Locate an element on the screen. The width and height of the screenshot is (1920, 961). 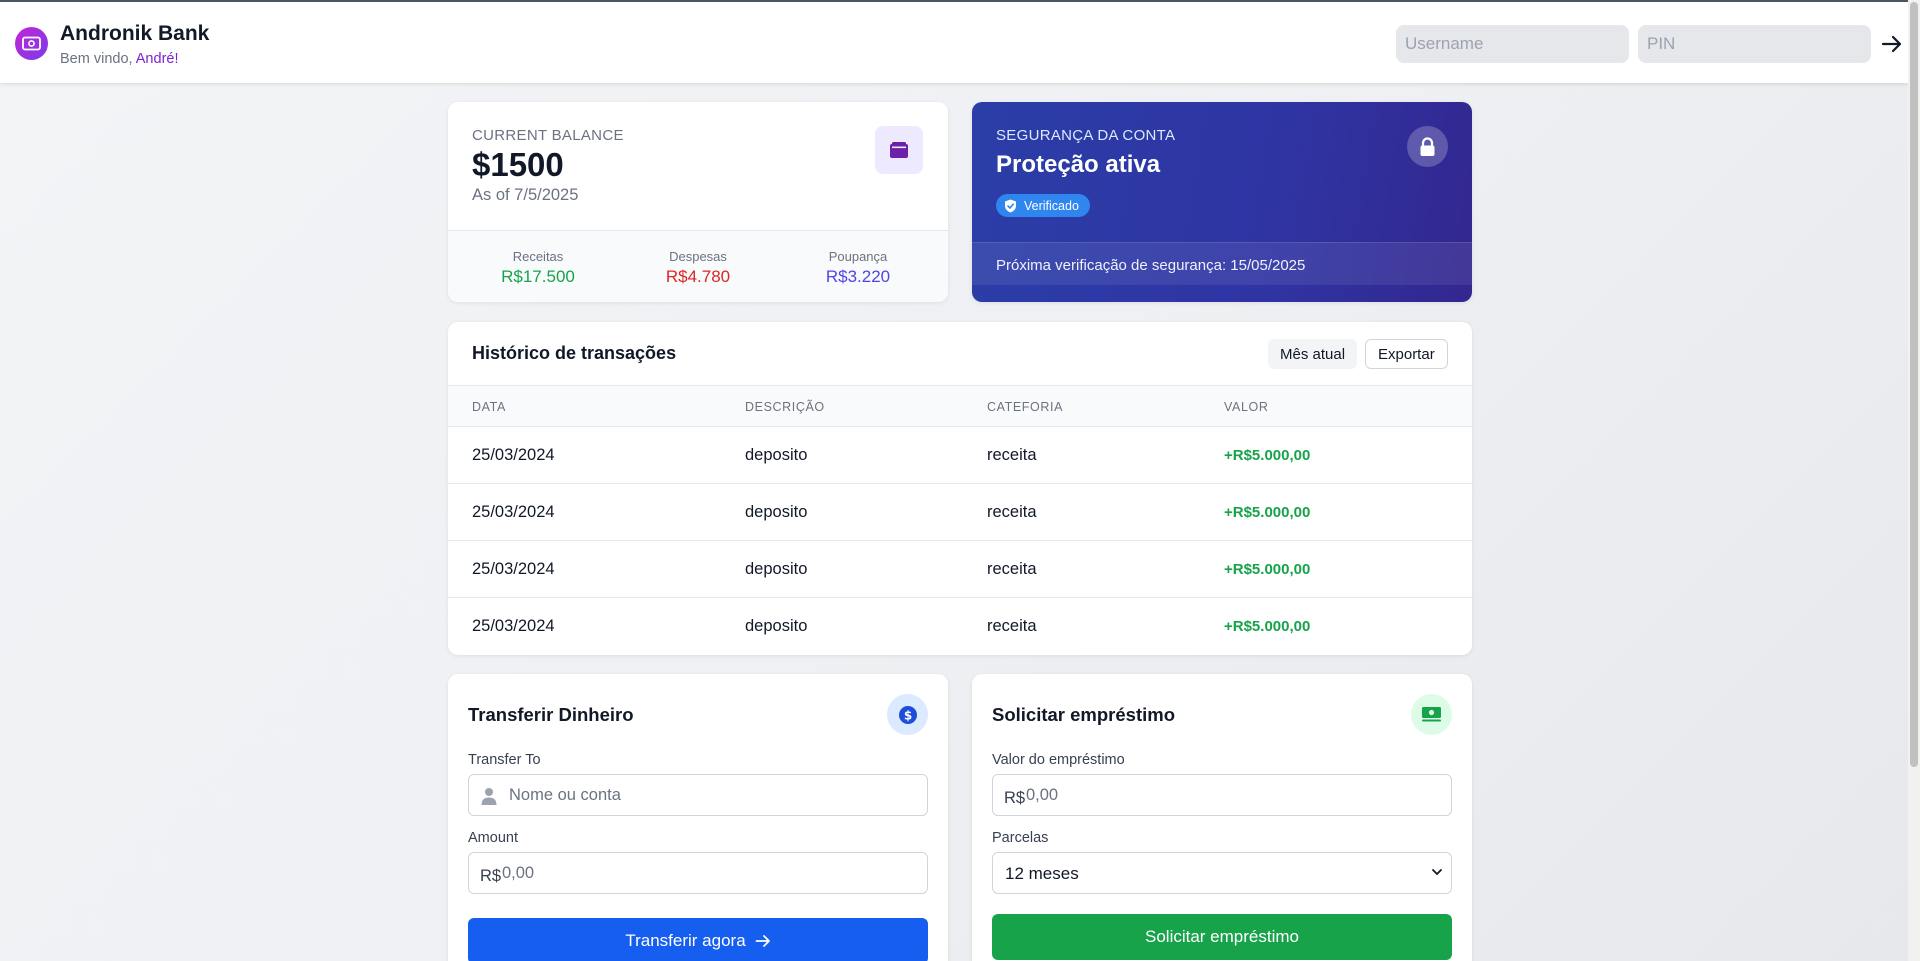
welcome-prefix: Bem vindo, is located at coordinates (98, 59).